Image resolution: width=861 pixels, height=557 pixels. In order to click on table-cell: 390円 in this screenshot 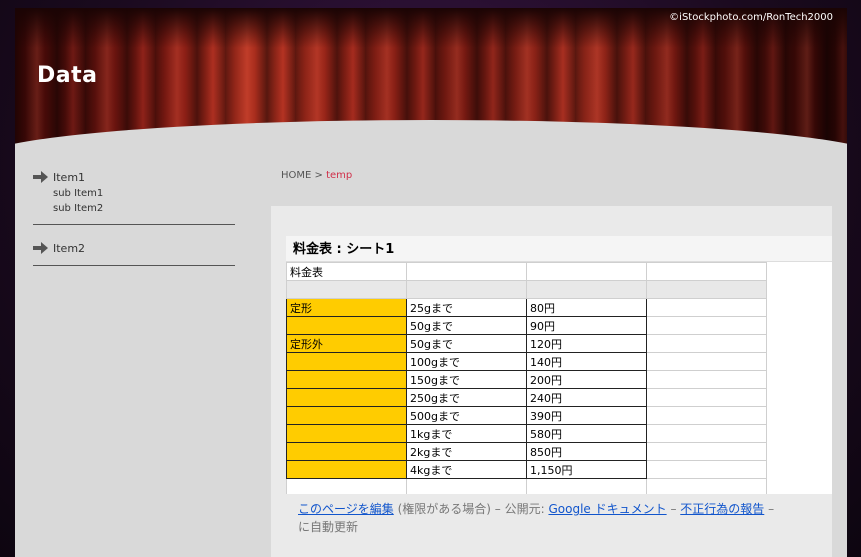, I will do `click(586, 415)`.